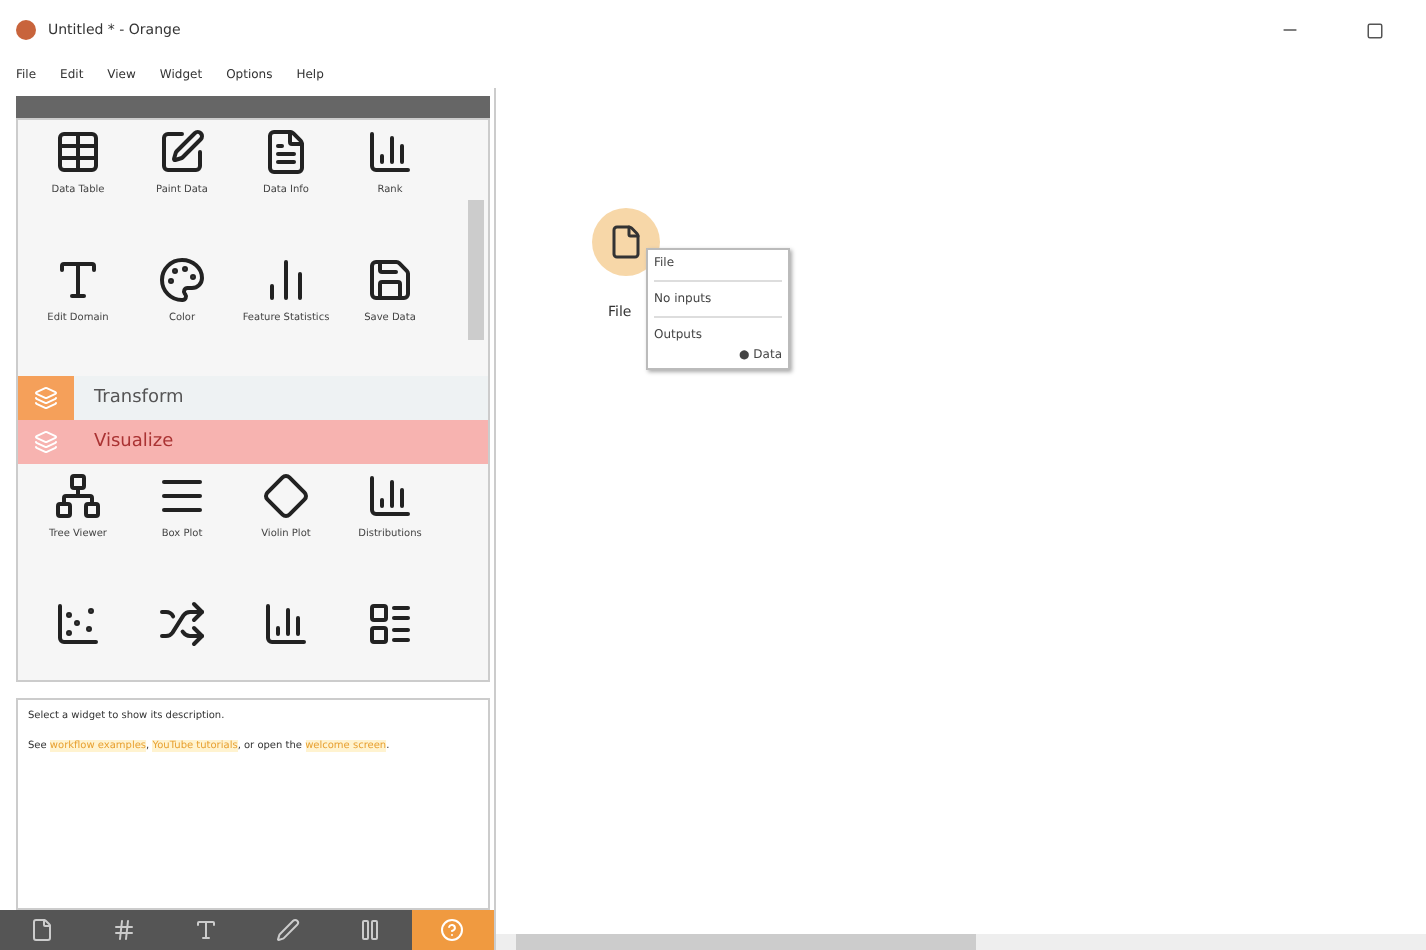 This screenshot has height=950, width=1426. I want to click on text-icon, so click(205, 930).